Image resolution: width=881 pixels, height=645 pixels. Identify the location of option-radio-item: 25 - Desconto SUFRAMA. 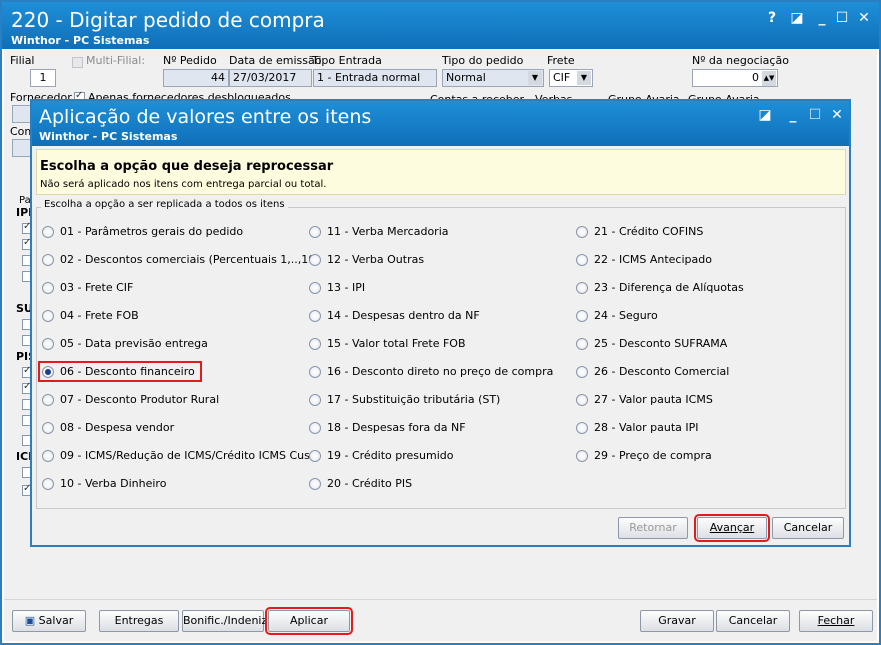
(651, 343).